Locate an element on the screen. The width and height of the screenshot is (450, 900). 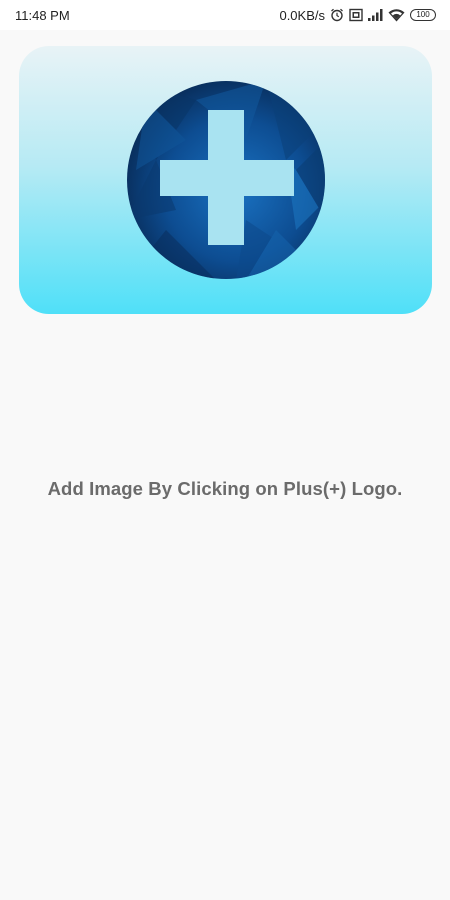
status-time: 11:48 PM is located at coordinates (42, 15).